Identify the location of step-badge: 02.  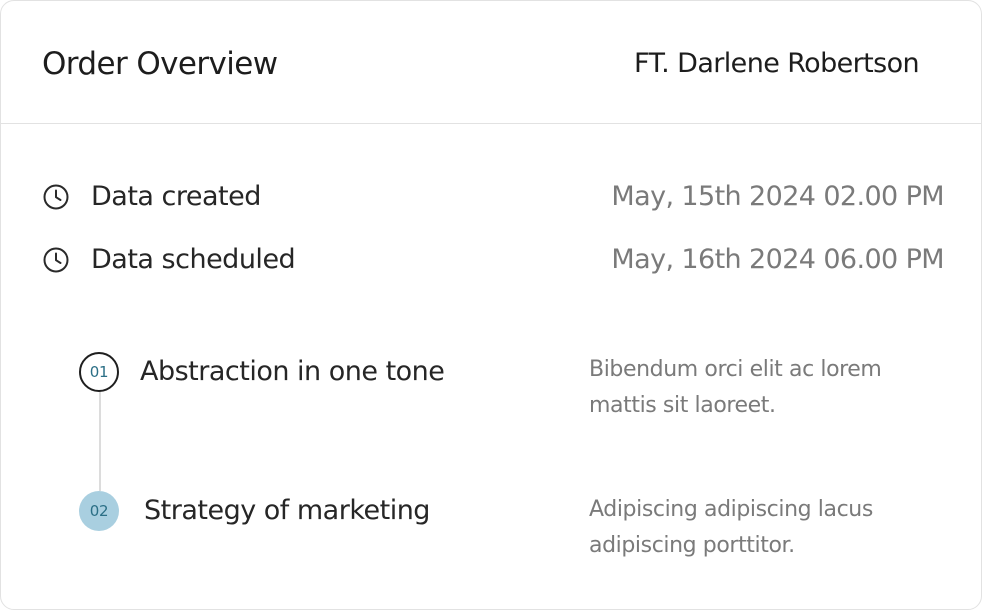
(99, 511).